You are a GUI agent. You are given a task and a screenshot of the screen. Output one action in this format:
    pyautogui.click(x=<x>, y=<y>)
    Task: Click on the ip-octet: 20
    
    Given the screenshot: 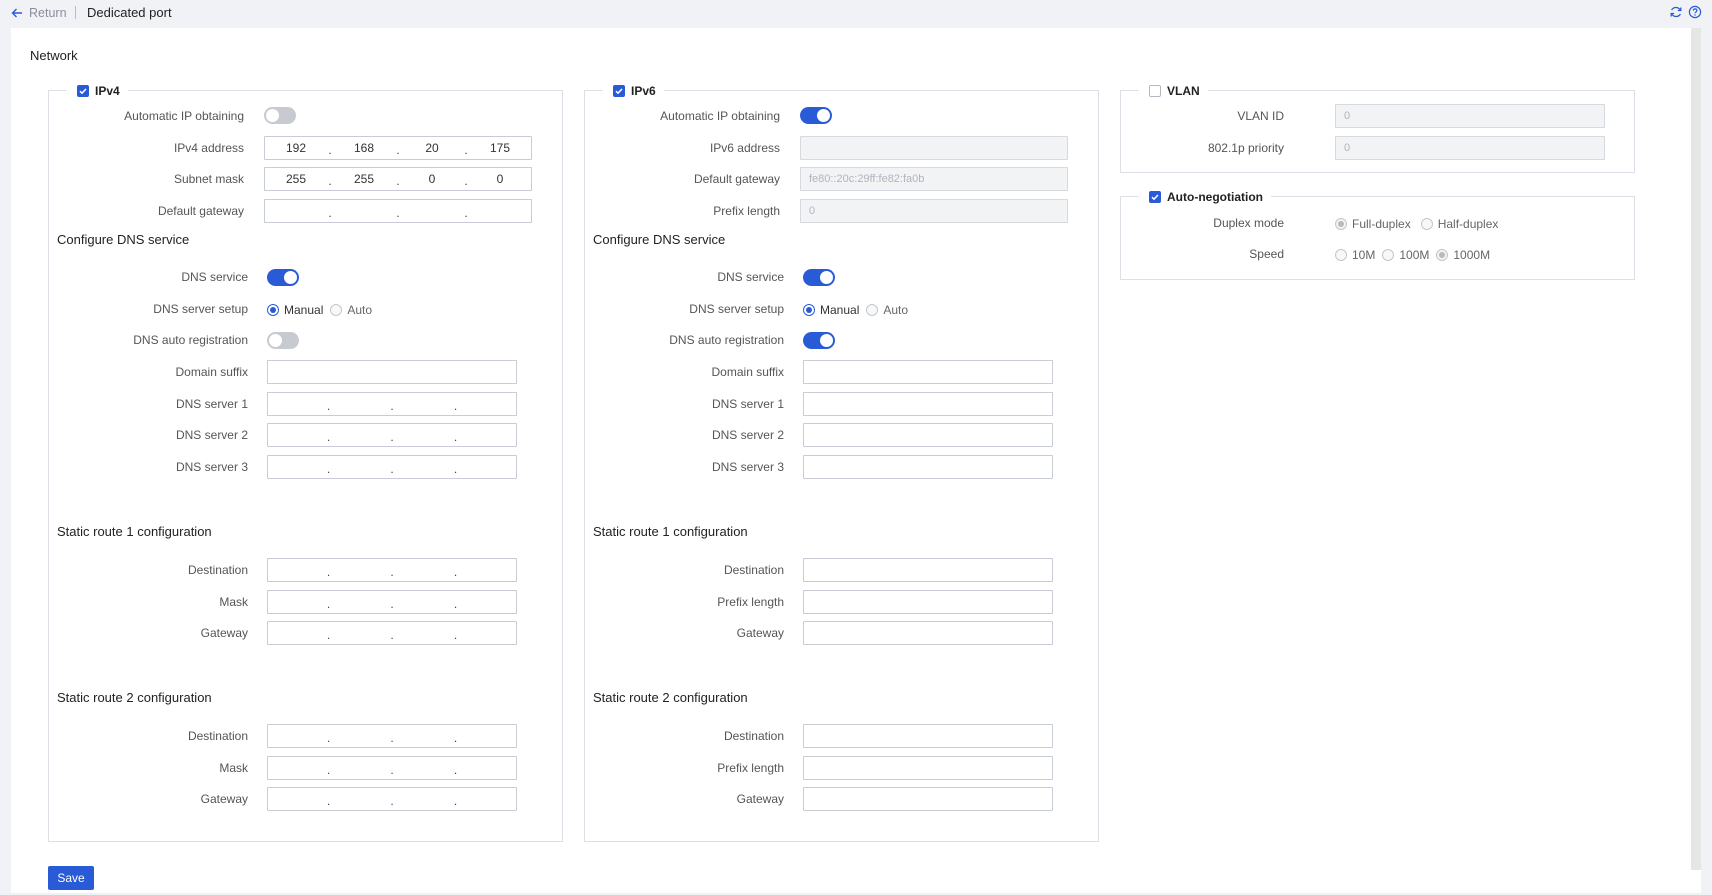 What is the action you would take?
    pyautogui.click(x=432, y=148)
    